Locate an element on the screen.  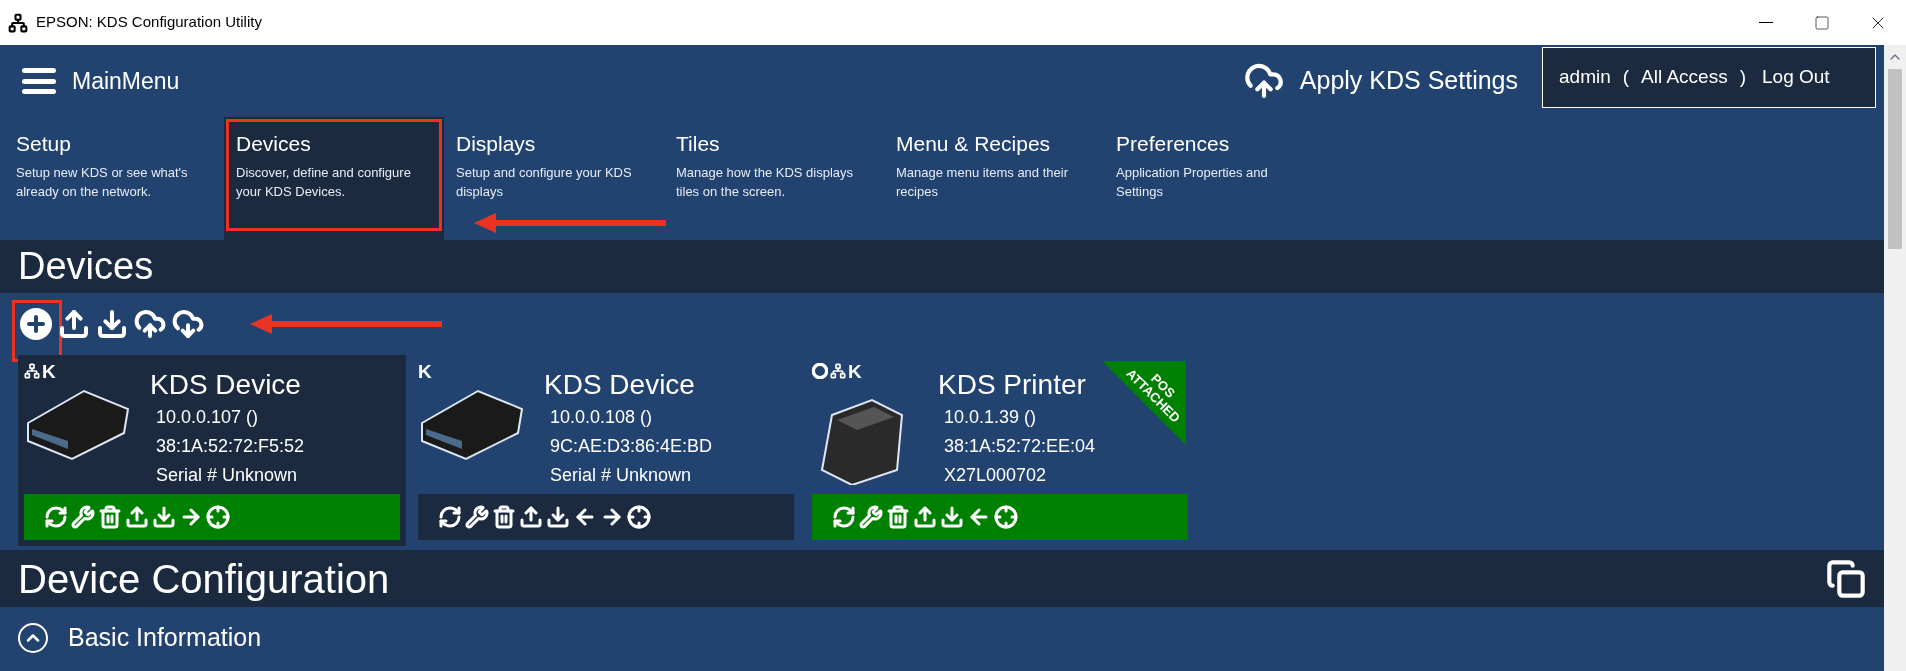
device-info: 10.0.1.39 () is located at coordinates (991, 417).